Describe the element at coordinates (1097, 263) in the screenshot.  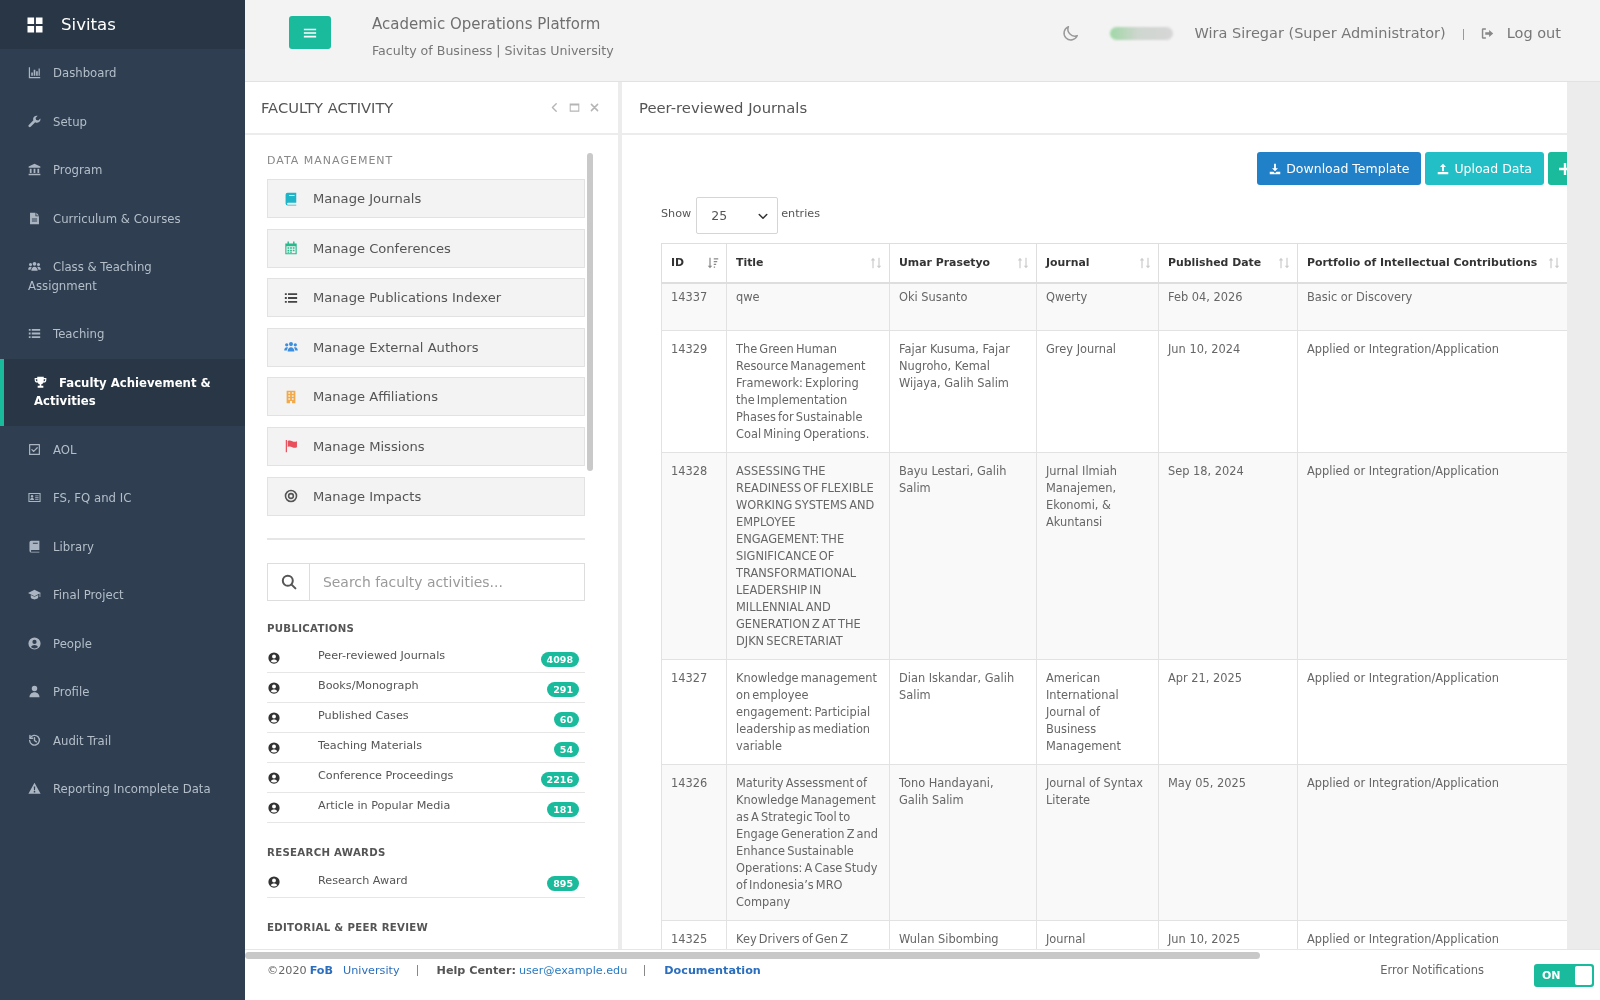
I see `column-header: Journal` at that location.